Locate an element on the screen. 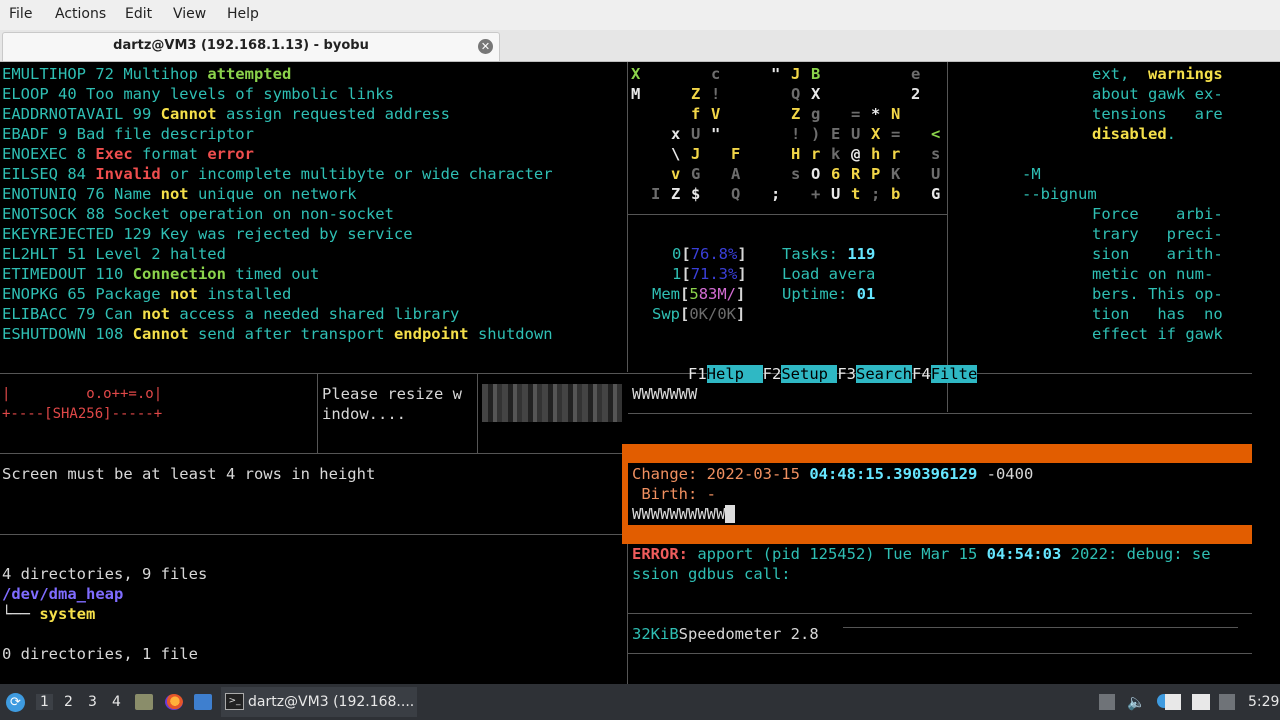 The height and width of the screenshot is (720, 1280). manpage-line: effect if gawk is located at coordinates (1157, 334).